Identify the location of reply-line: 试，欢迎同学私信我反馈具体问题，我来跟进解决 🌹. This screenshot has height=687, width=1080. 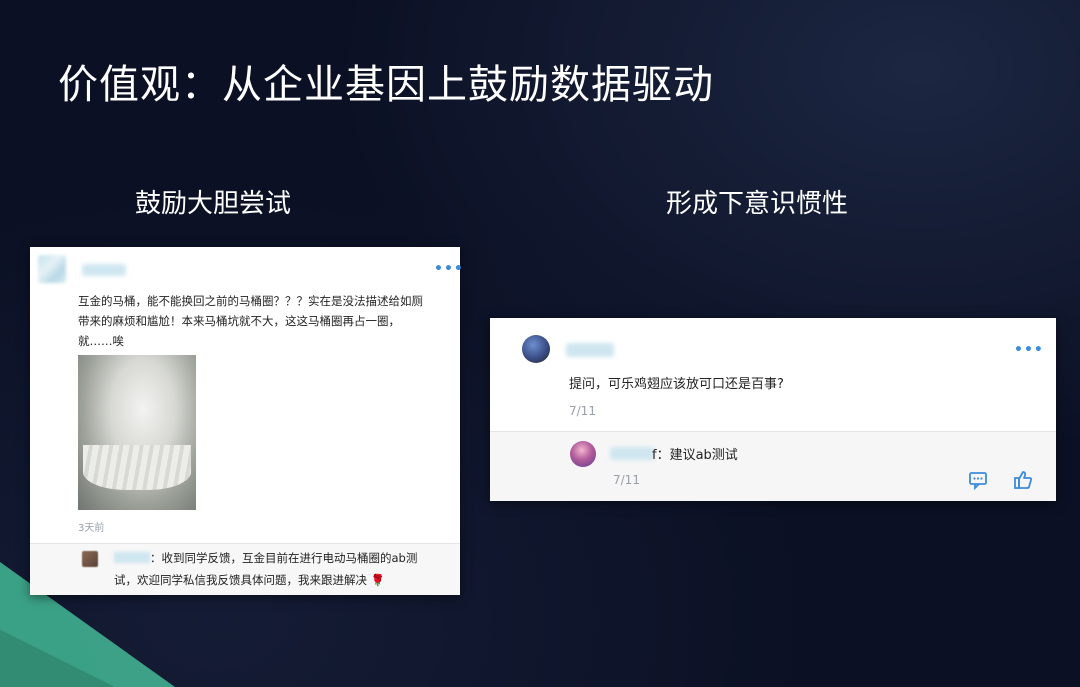
(279, 580).